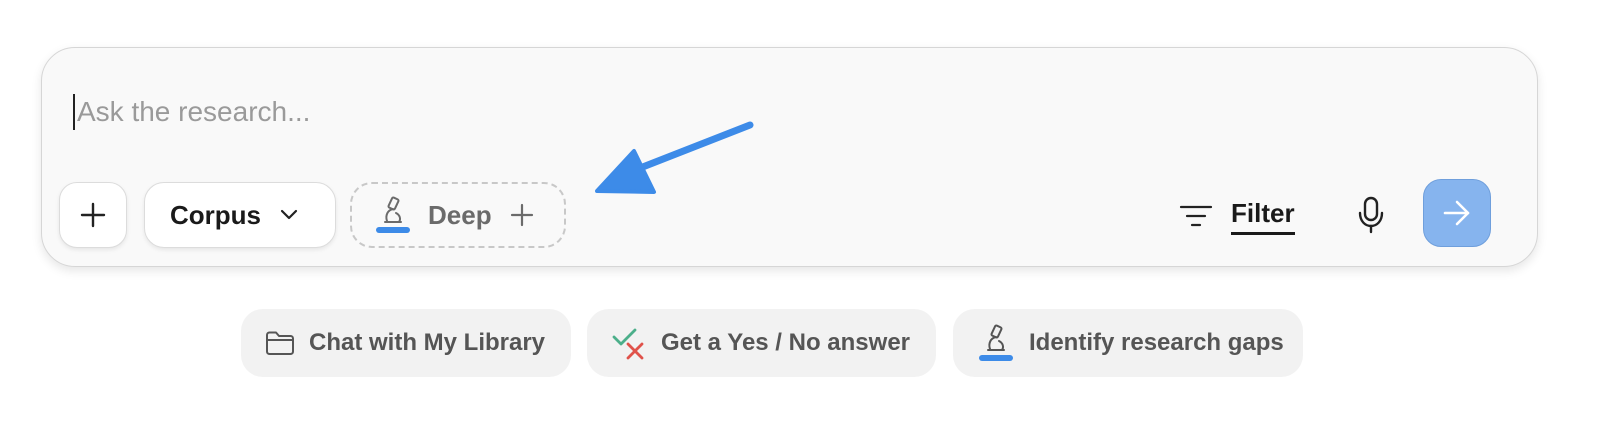 The image size is (1600, 428). I want to click on check-x-icon, so click(629, 343).